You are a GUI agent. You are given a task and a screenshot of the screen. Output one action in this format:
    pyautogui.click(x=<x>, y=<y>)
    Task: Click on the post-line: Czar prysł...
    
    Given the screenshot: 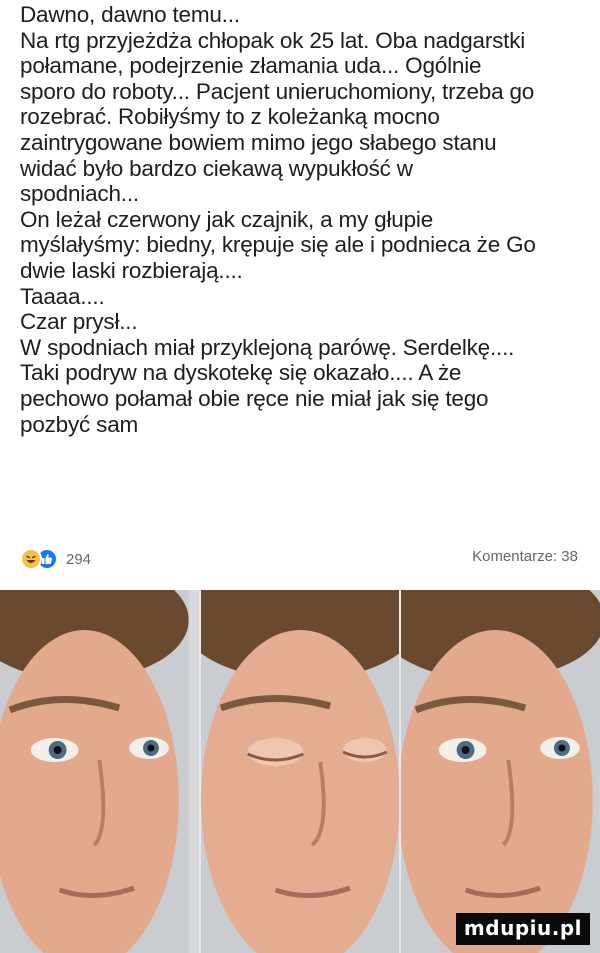 What is the action you would take?
    pyautogui.click(x=79, y=322)
    